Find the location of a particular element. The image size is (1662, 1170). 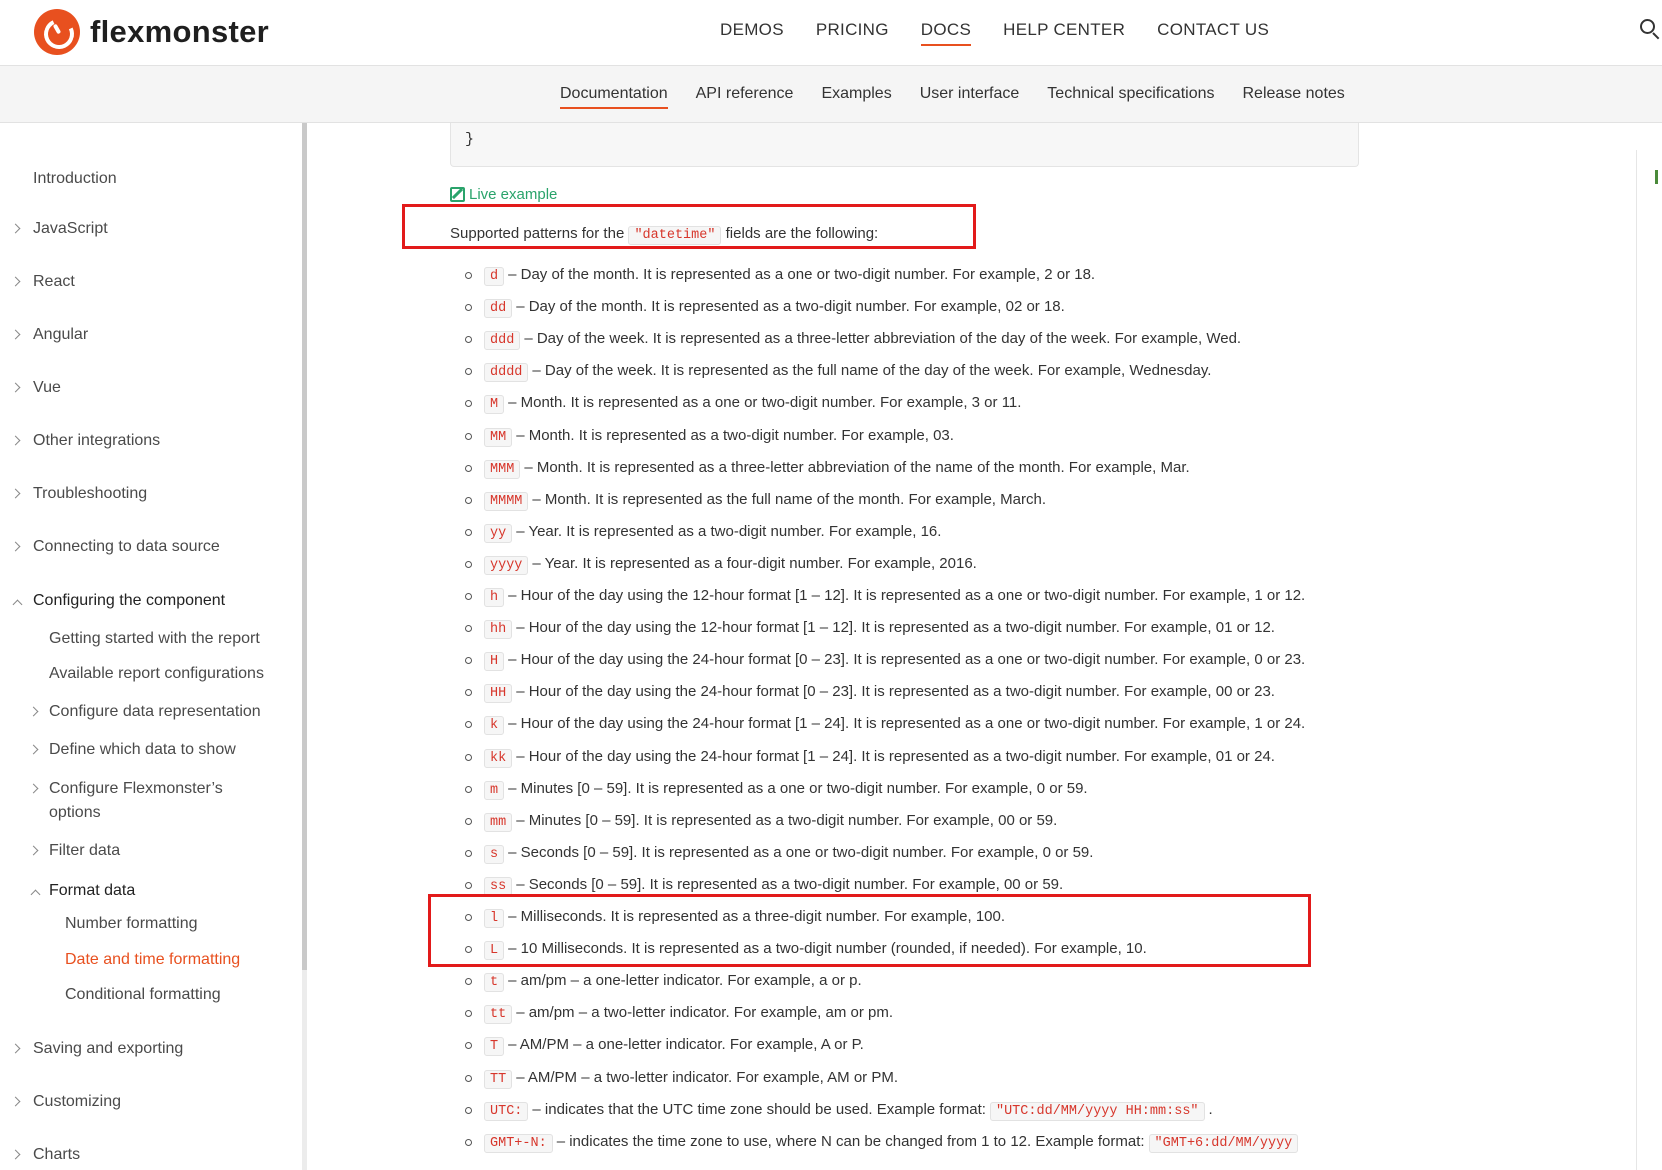

nav-docs: DOCS is located at coordinates (946, 33).